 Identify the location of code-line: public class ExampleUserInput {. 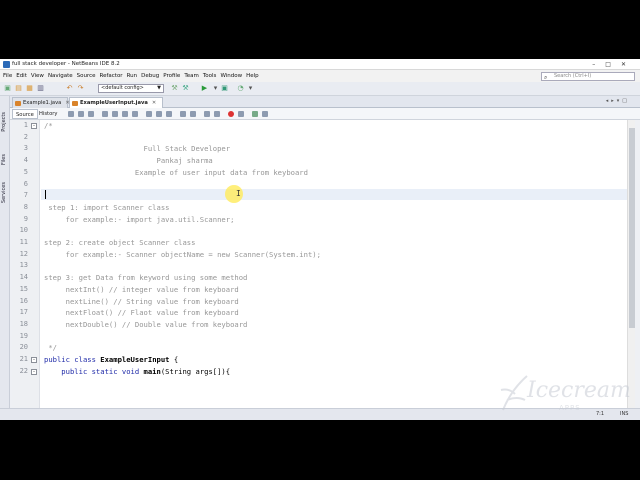
(111, 359).